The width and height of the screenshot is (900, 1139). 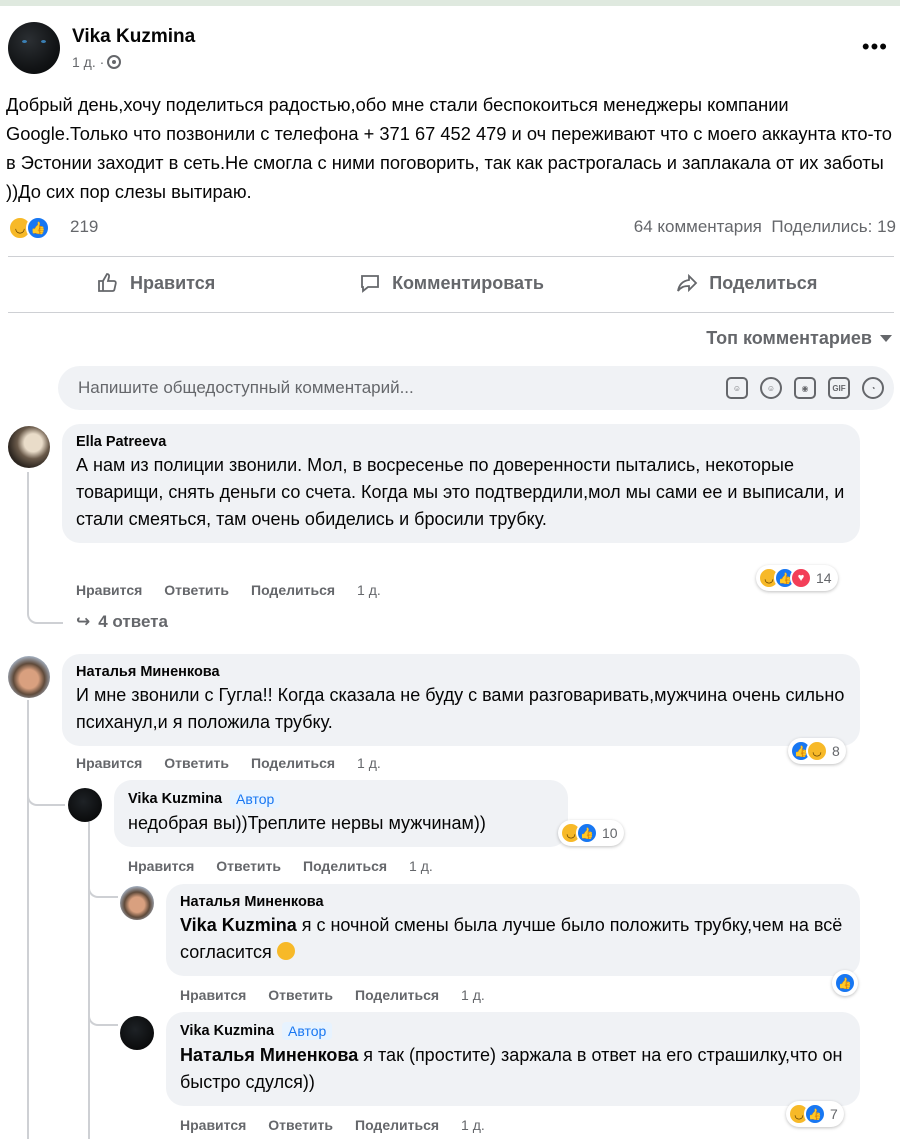 I want to click on mention: Наталья Миненкова, so click(x=269, y=1055).